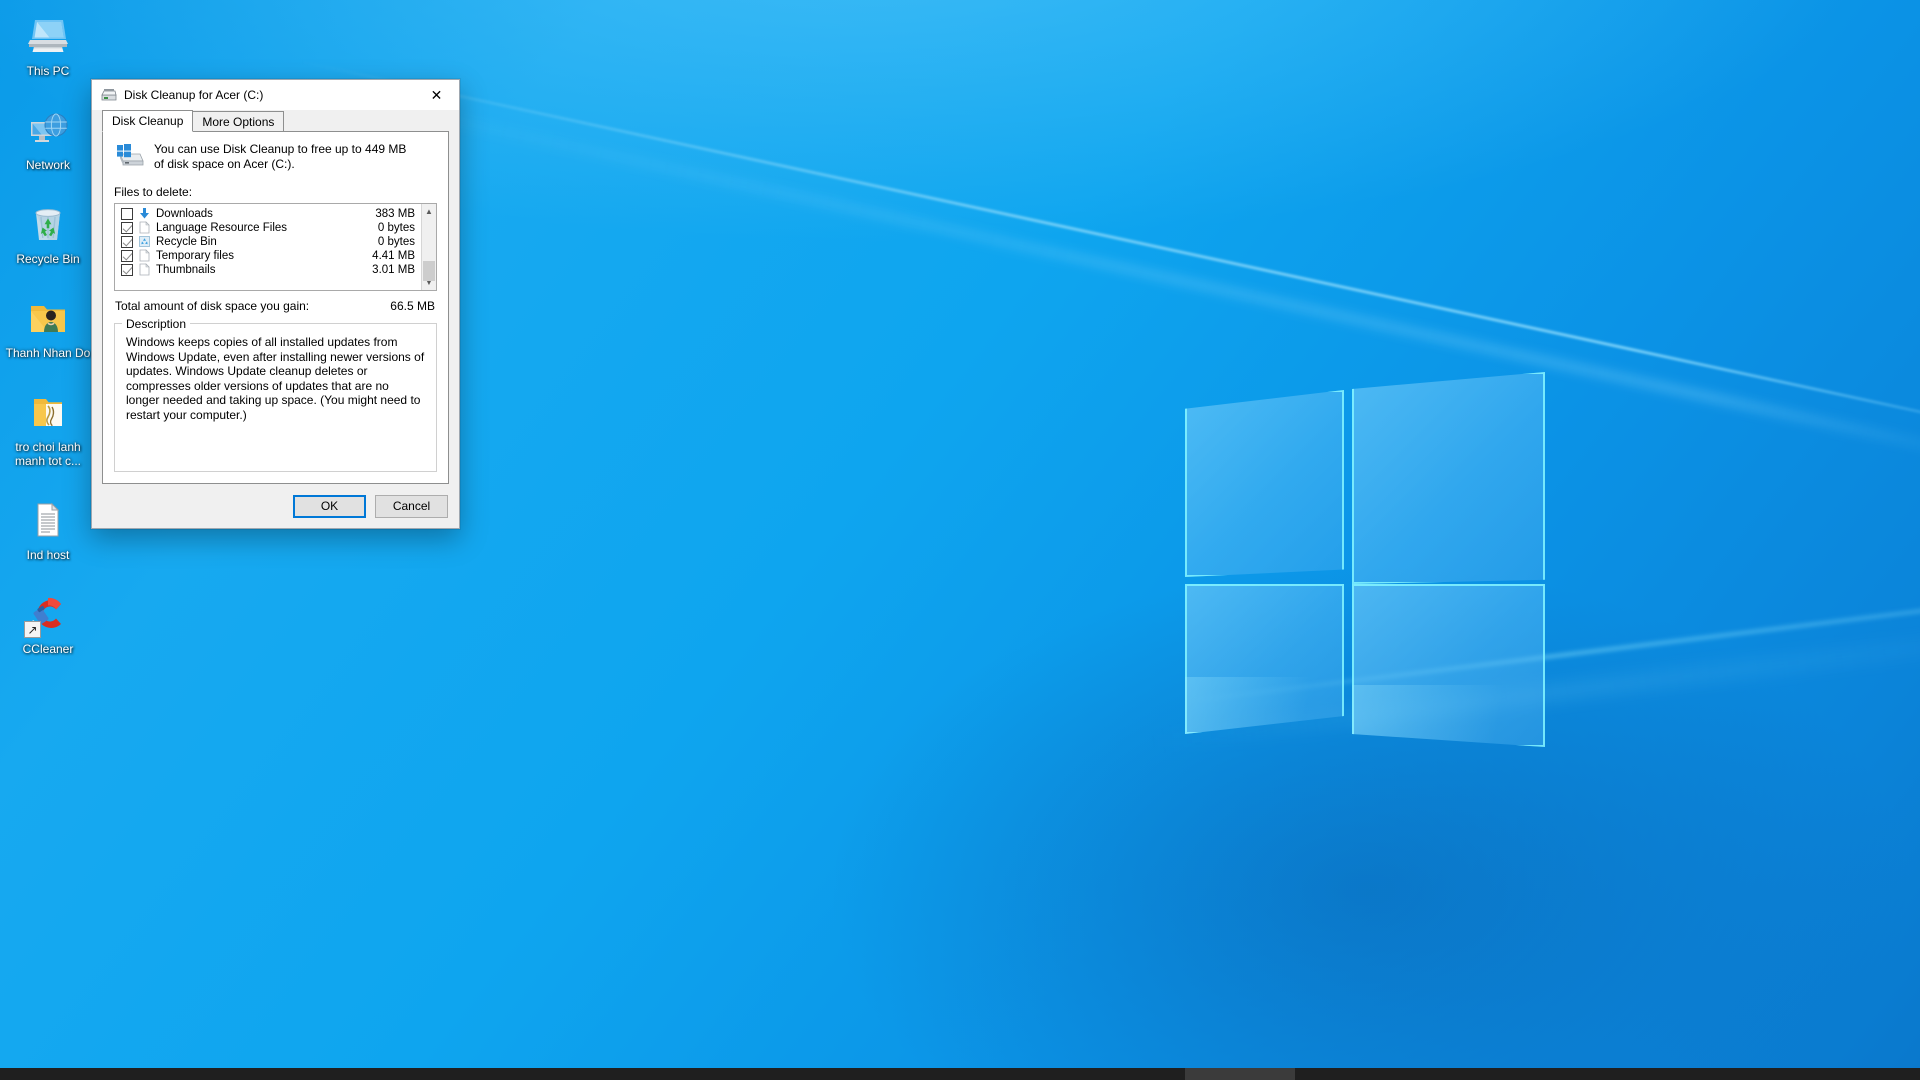 The image size is (1920, 1080). What do you see at coordinates (186, 270) in the screenshot?
I see `file-name: Thumbnails` at bounding box center [186, 270].